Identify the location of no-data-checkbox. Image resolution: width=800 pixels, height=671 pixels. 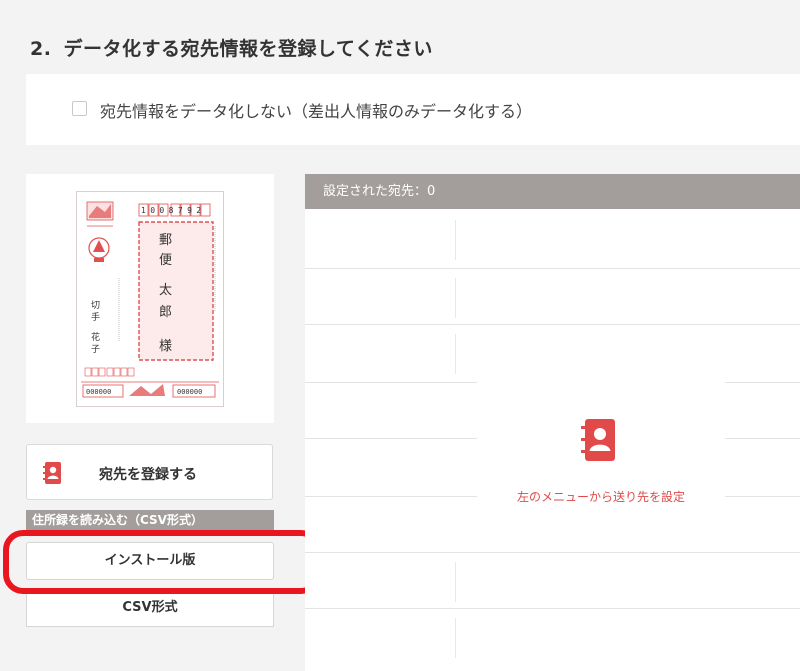
(79, 108).